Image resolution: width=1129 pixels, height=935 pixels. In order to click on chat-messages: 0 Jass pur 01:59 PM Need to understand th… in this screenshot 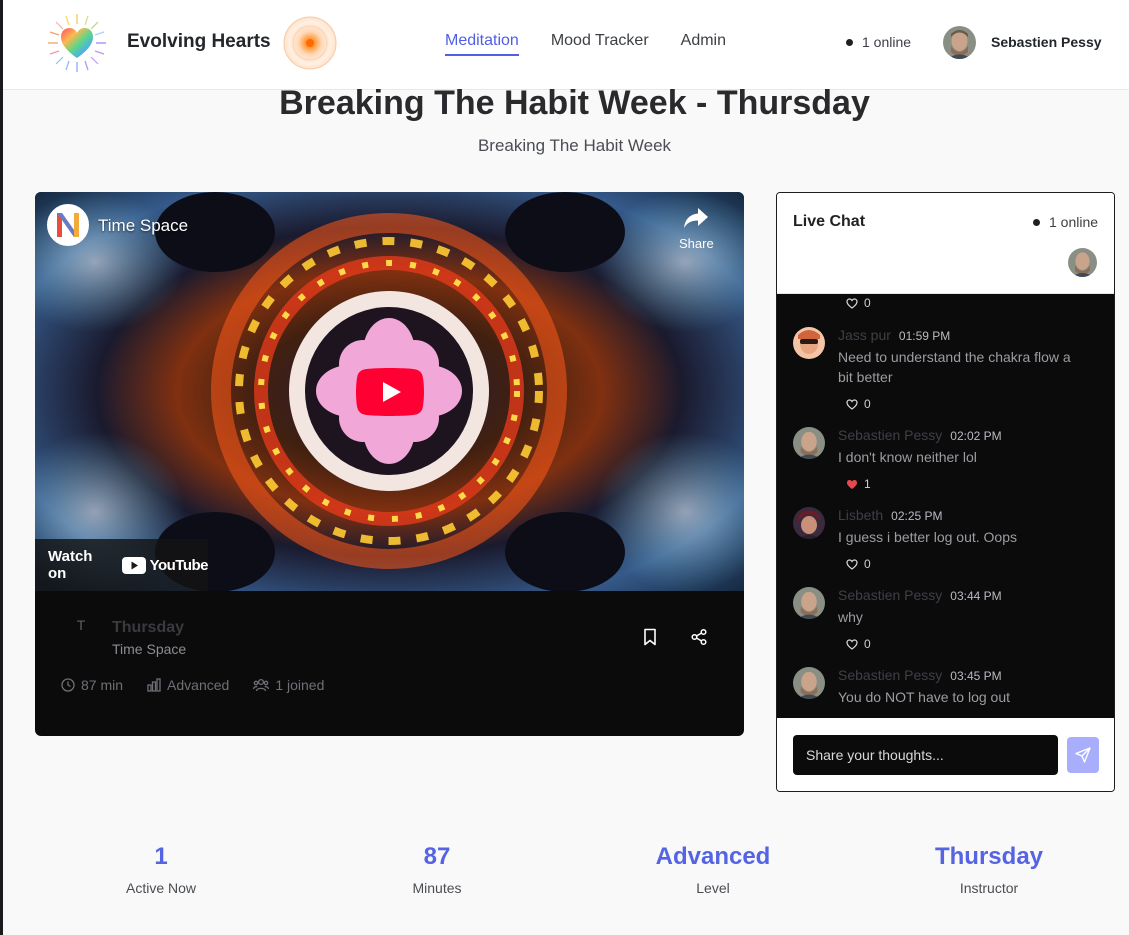, I will do `click(945, 506)`.